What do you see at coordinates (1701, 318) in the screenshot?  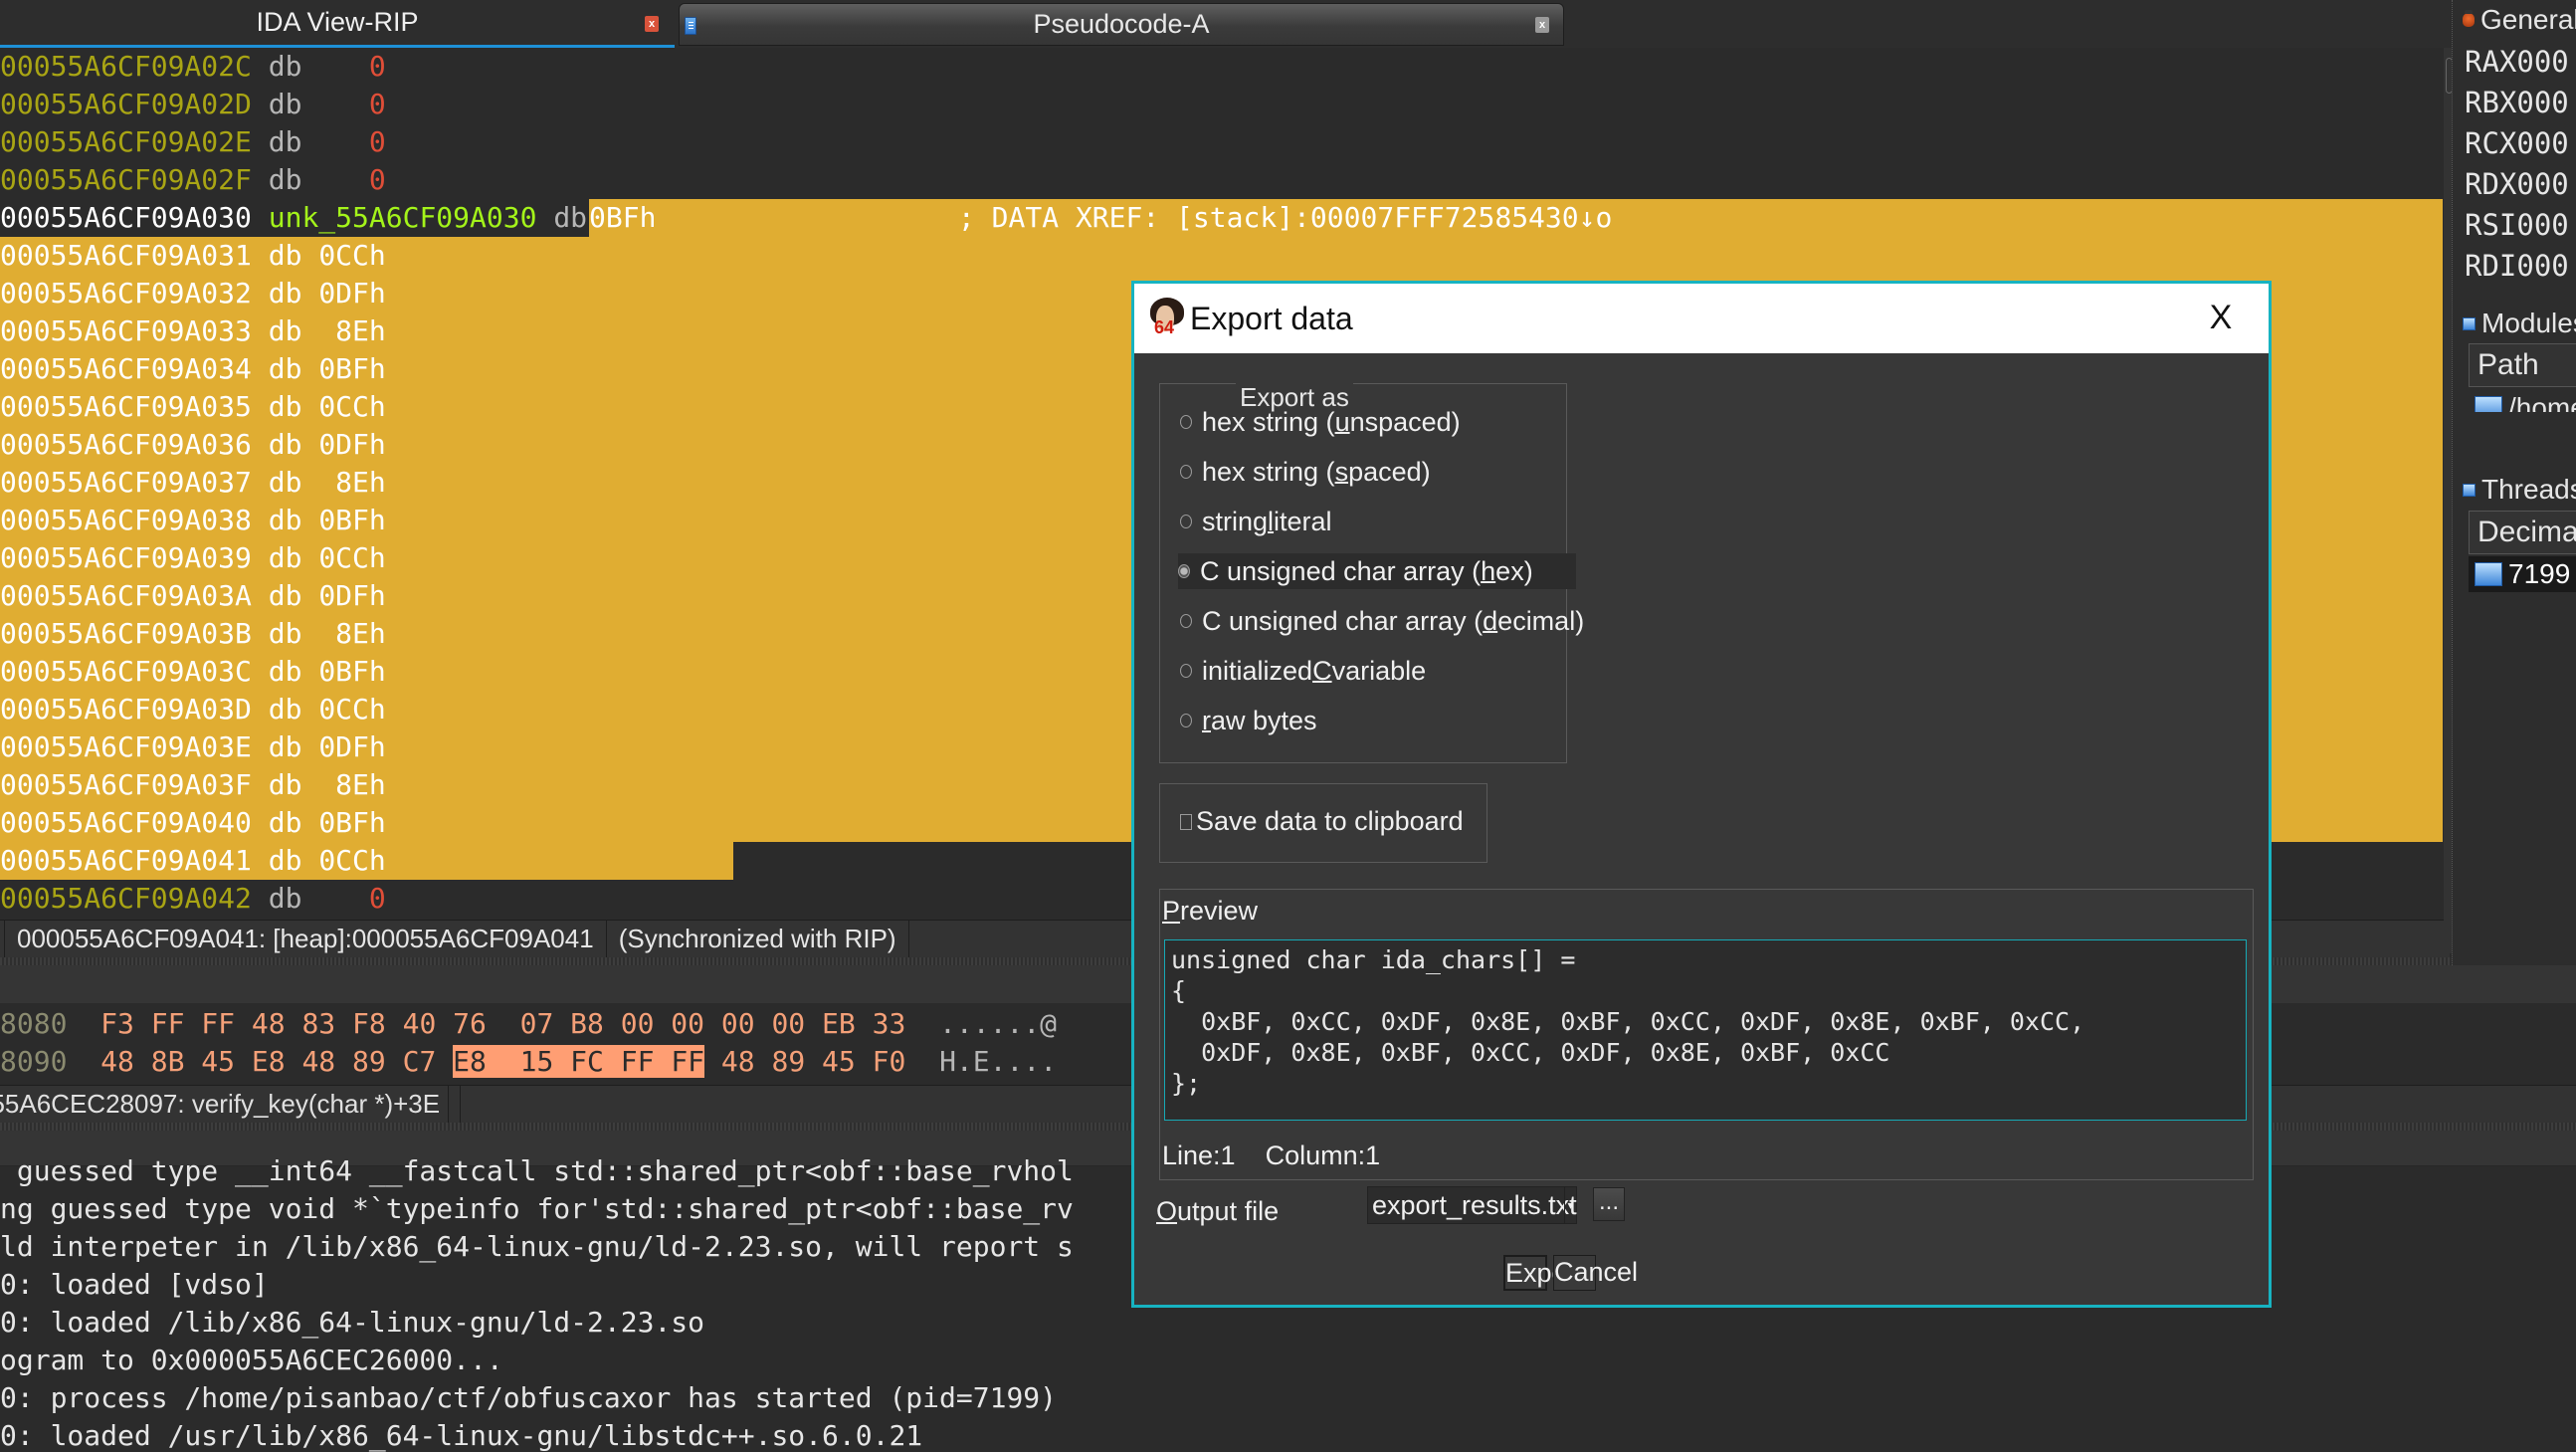 I see `dialog-title-bar: 64 Export data X` at bounding box center [1701, 318].